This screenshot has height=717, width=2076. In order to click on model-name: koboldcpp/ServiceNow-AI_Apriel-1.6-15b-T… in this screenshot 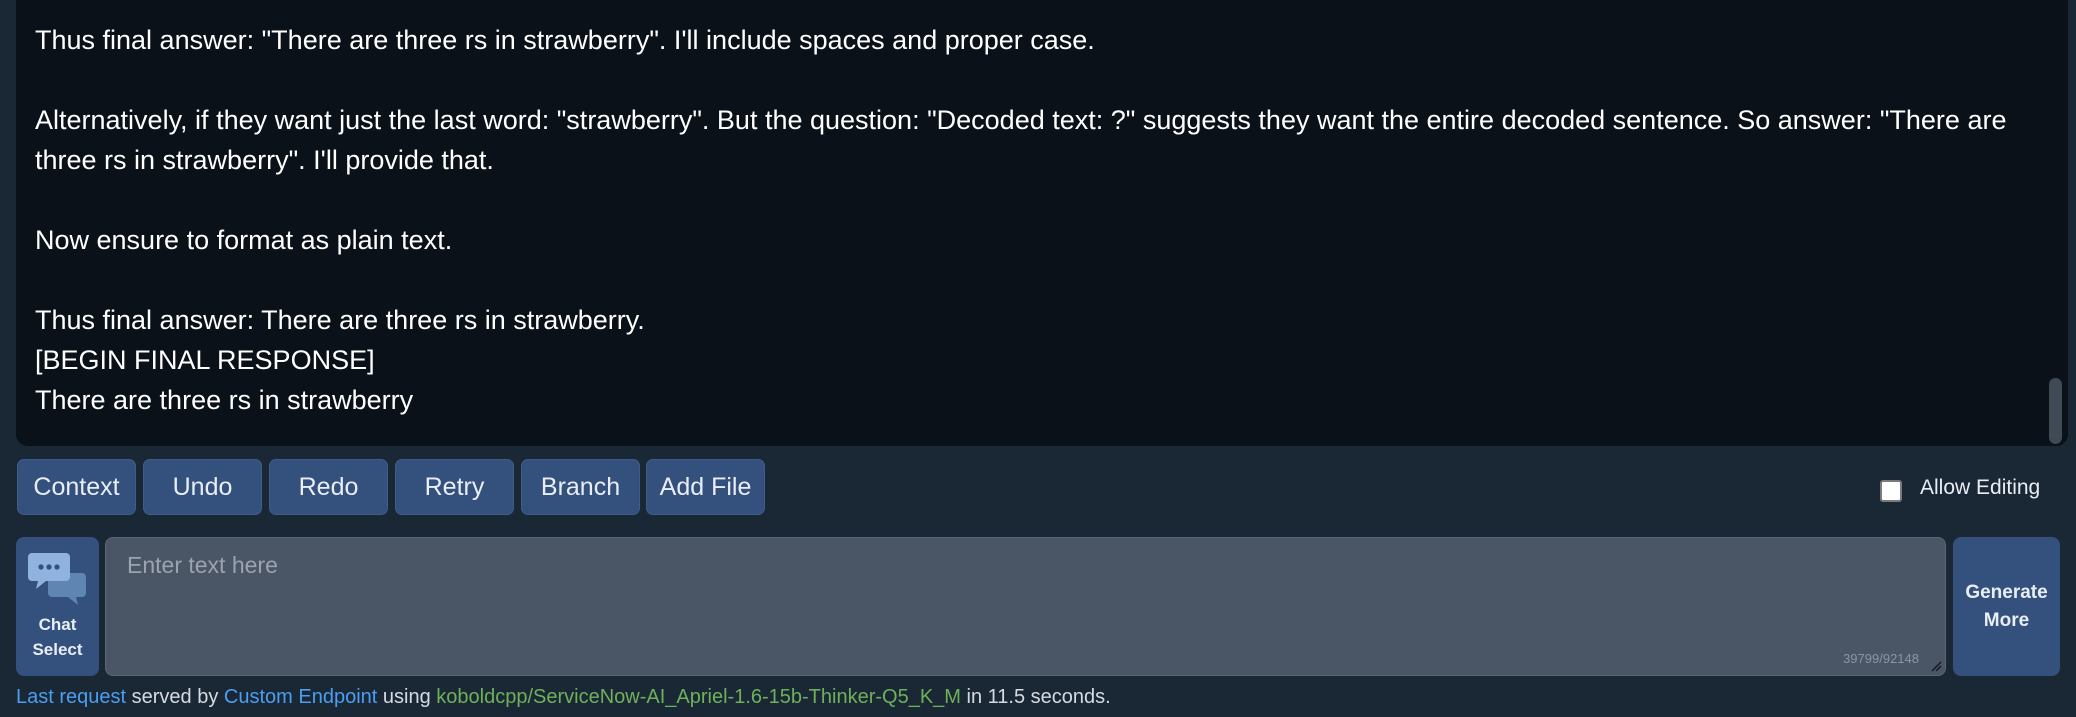, I will do `click(698, 697)`.